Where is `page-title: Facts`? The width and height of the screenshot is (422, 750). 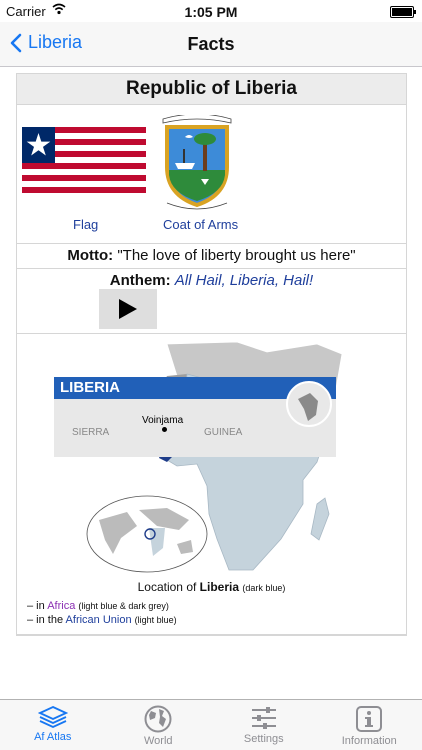 page-title: Facts is located at coordinates (211, 44).